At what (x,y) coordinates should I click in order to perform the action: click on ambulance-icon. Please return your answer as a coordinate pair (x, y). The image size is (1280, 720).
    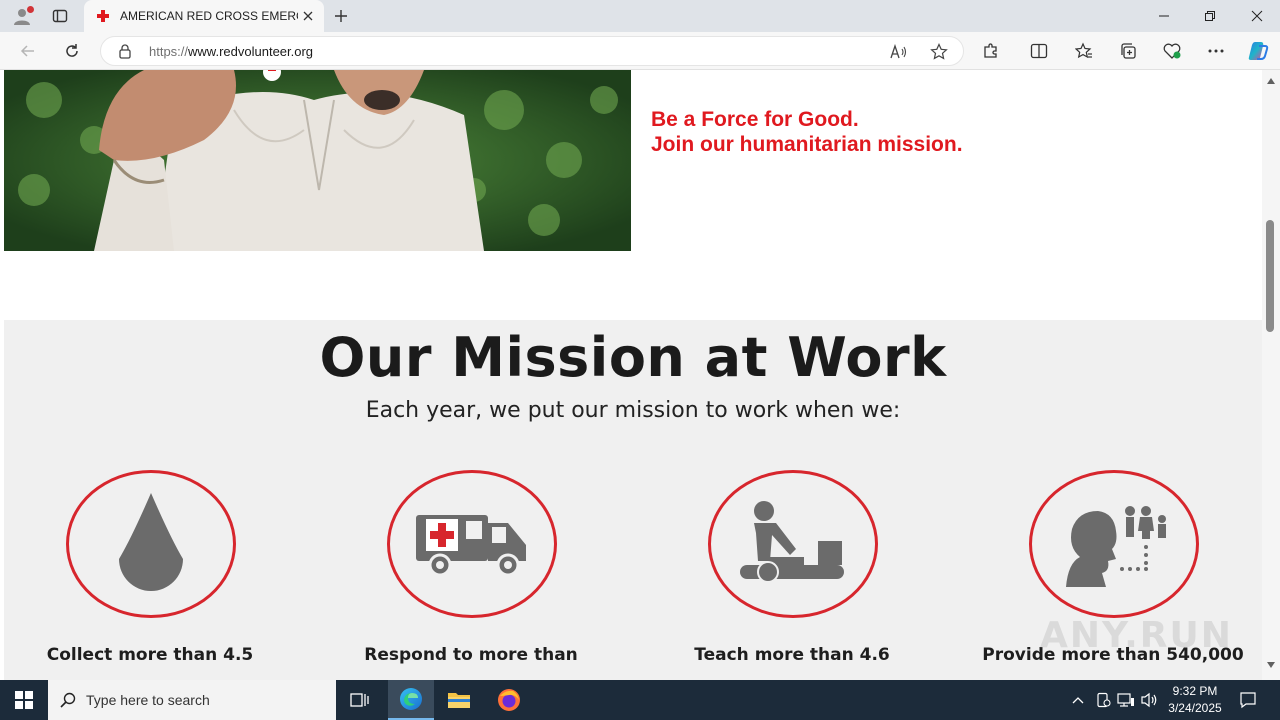
    Looking at the image, I should click on (471, 546).